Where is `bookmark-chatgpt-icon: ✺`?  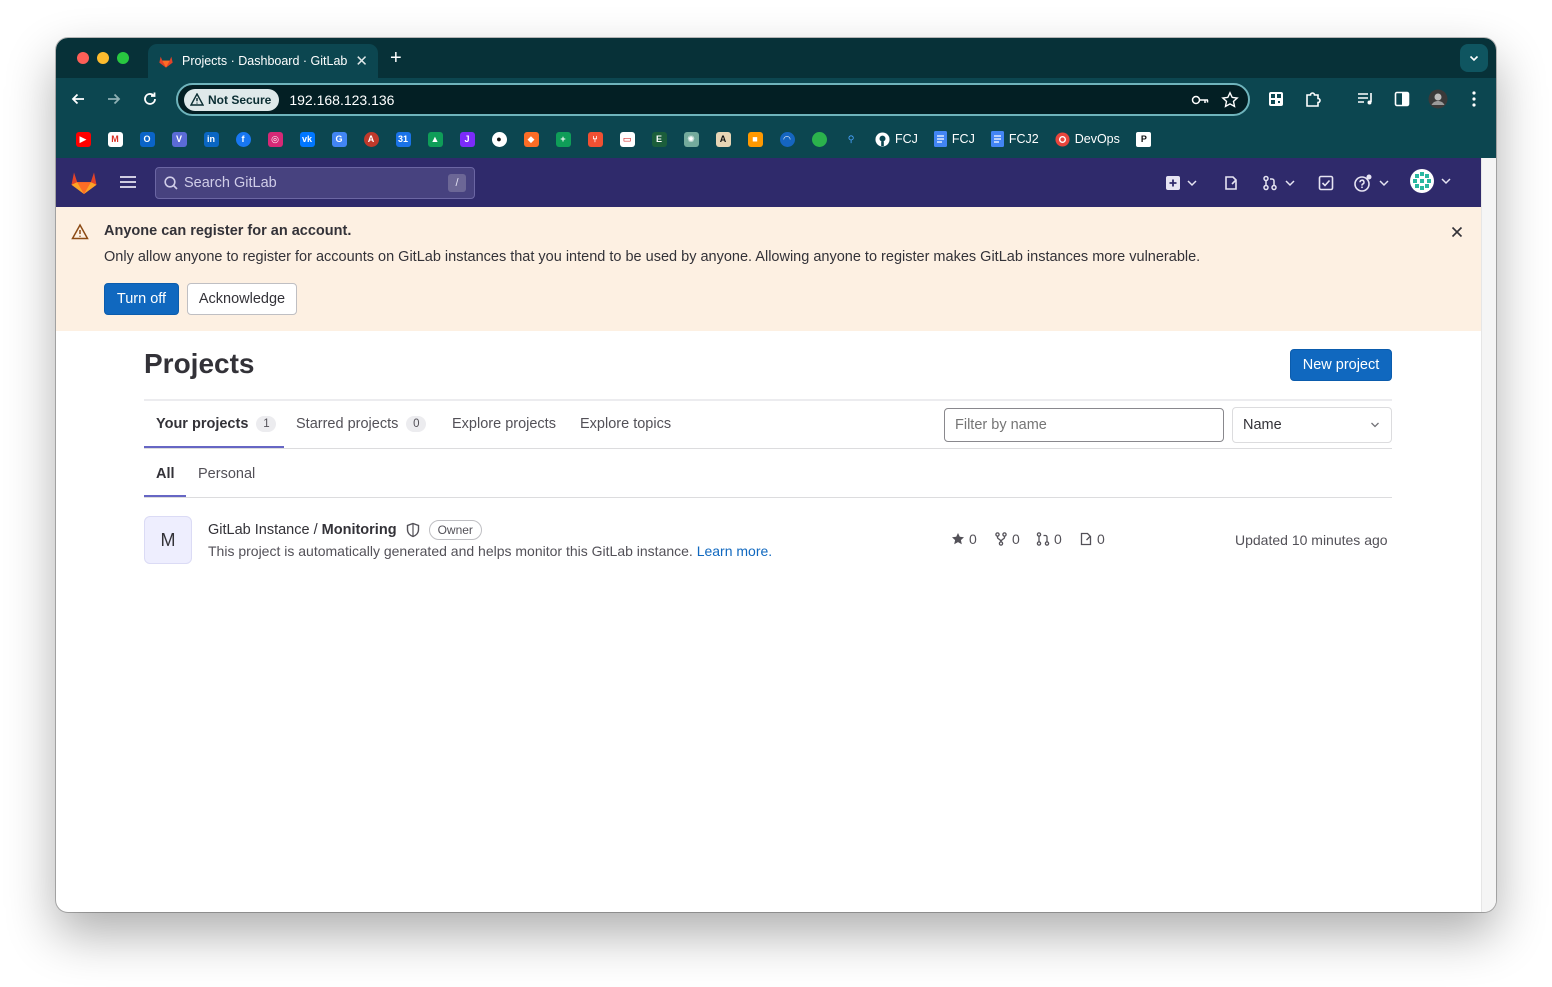 bookmark-chatgpt-icon: ✺ is located at coordinates (691, 139).